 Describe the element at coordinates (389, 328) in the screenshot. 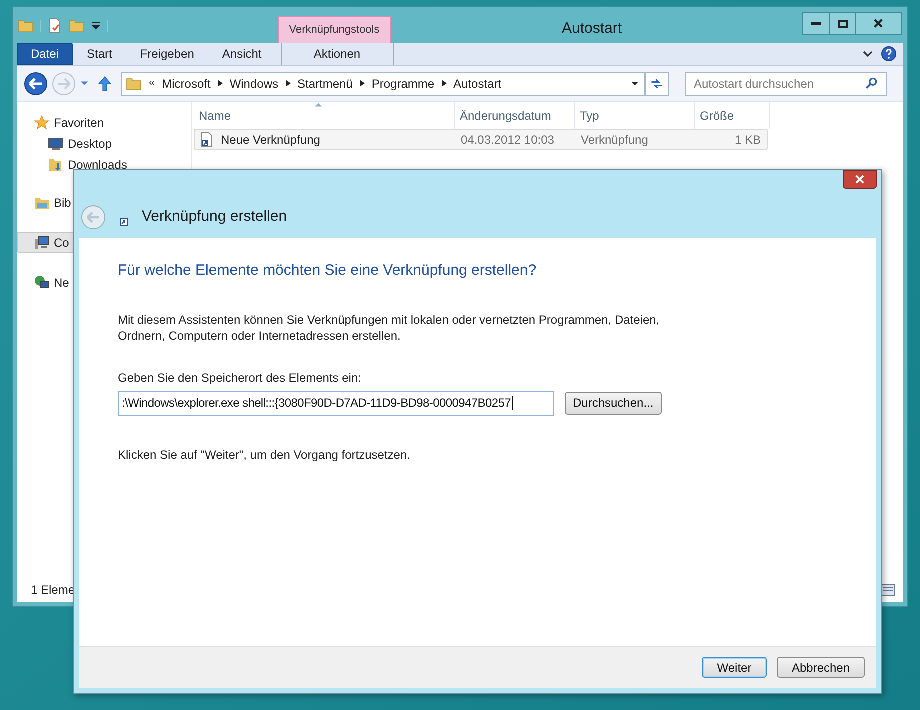

I see `description-text: Mit diesem Assistenten können Sie Verknüpfungen mit lokalen oder vernetzten Programmen, Dateien, Ordnern, Computern oder Internetadressen erstellen.` at that location.